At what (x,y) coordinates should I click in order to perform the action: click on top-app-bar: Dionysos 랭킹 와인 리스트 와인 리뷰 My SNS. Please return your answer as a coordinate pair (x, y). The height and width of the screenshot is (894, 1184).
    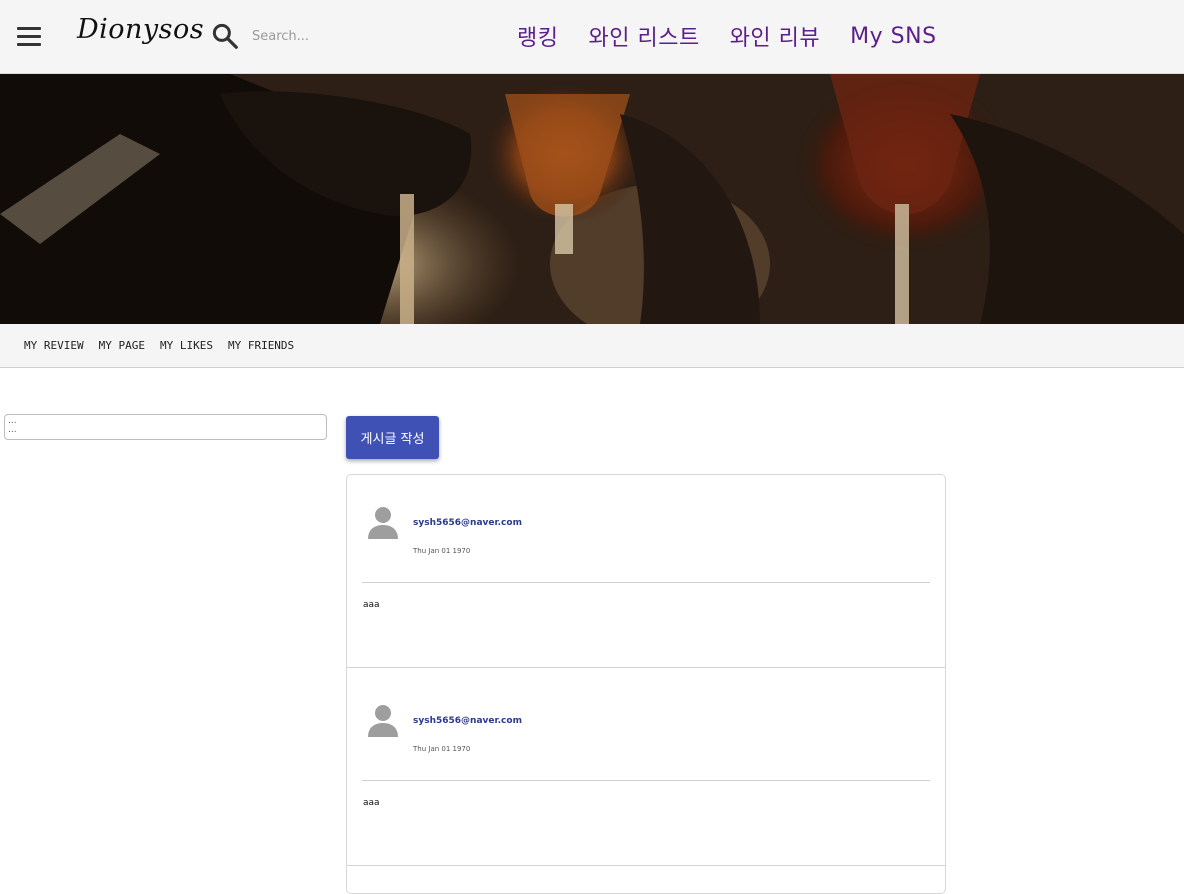
    Looking at the image, I should click on (592, 37).